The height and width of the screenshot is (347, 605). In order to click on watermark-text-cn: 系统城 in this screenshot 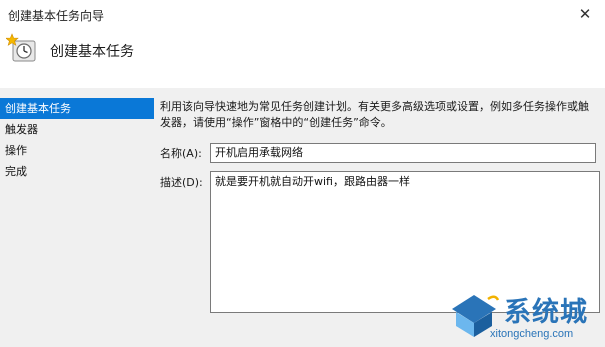, I will do `click(546, 312)`.